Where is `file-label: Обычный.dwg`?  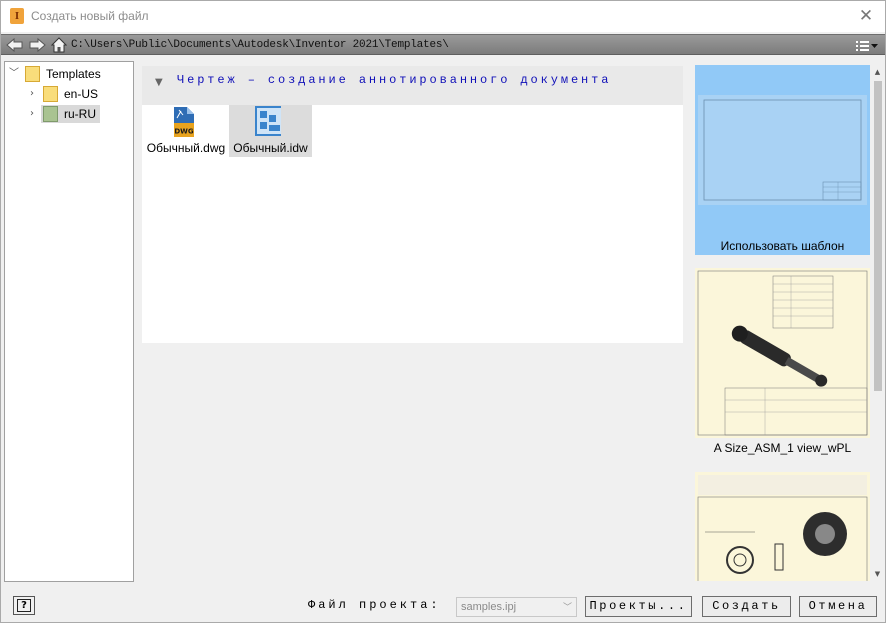 file-label: Обычный.dwg is located at coordinates (186, 148).